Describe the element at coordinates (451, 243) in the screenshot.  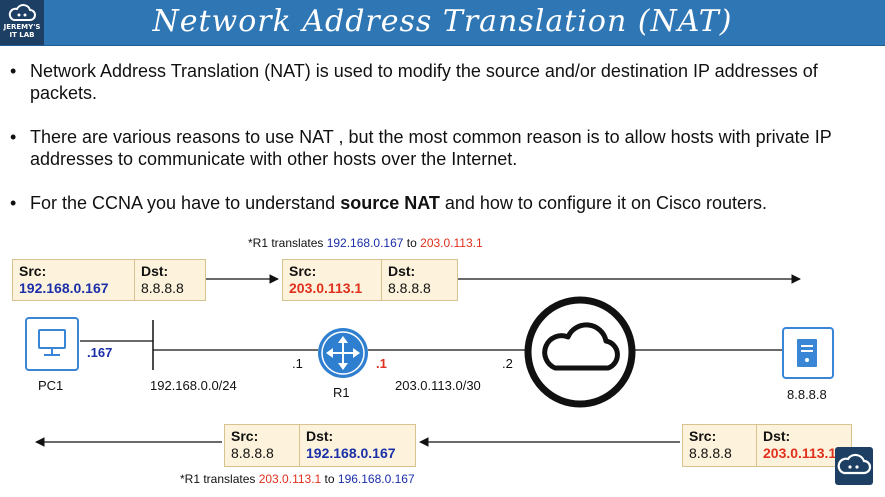
I see `note-to-address: 203.0.113.1` at that location.